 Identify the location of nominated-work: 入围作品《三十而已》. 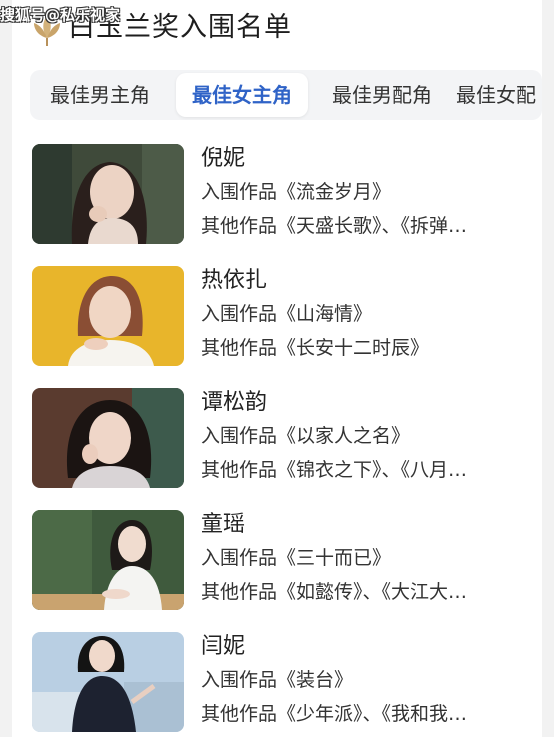
(296, 558).